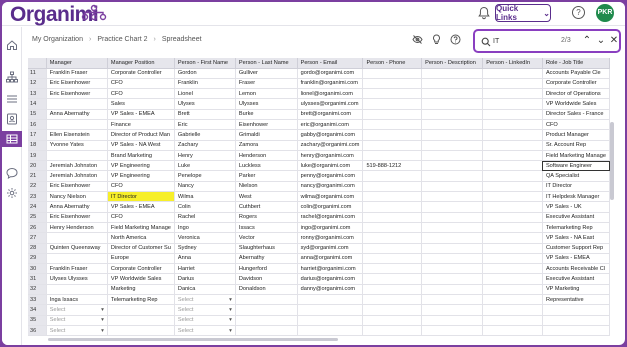 The width and height of the screenshot is (627, 347). I want to click on table-cell: Eric, so click(205, 125).